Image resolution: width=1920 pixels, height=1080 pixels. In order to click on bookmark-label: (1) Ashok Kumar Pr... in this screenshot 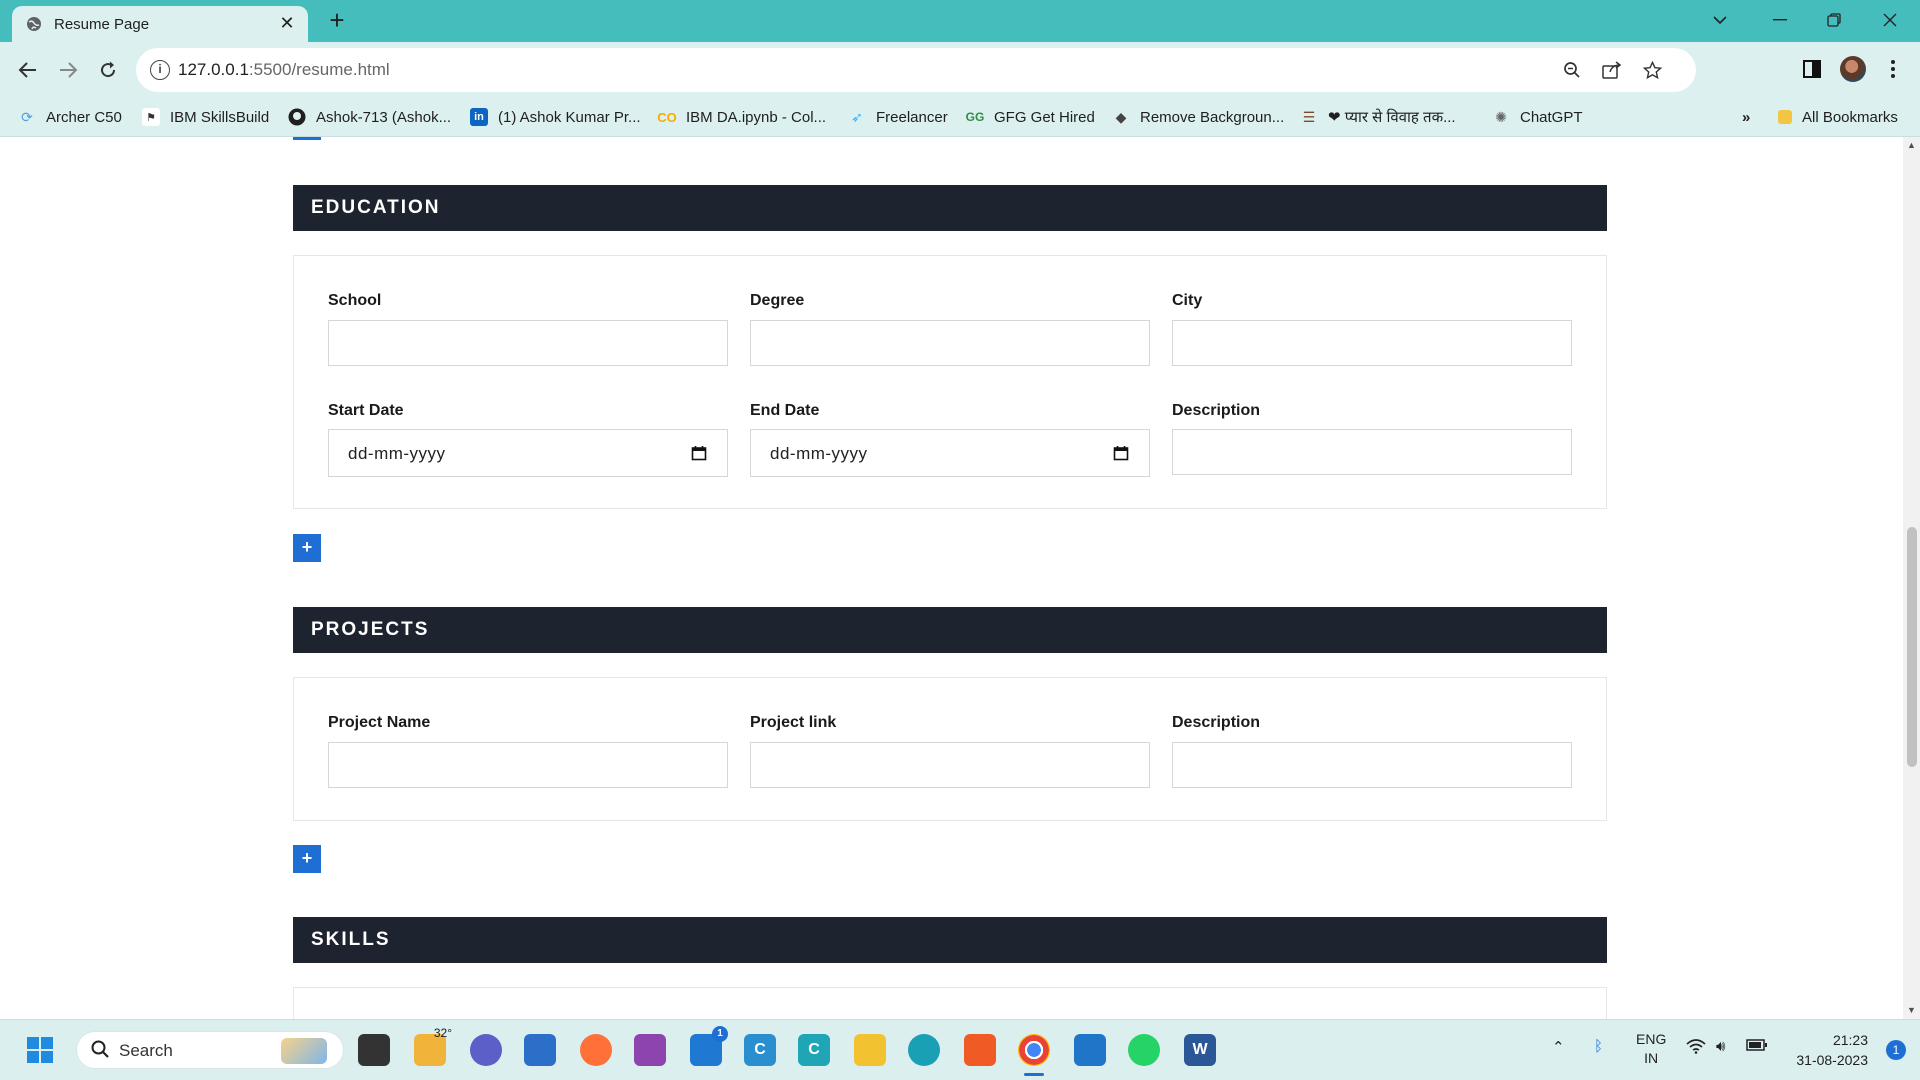, I will do `click(569, 117)`.